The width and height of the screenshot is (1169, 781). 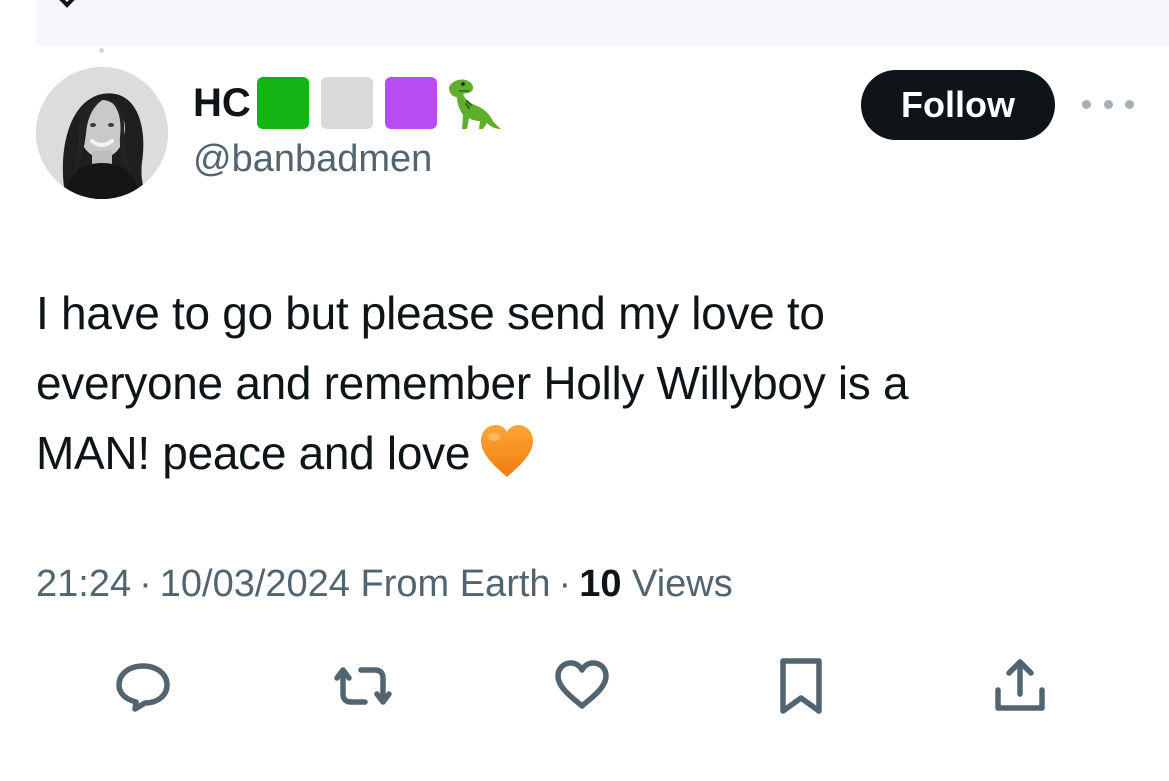 I want to click on avatar, so click(x=102, y=133).